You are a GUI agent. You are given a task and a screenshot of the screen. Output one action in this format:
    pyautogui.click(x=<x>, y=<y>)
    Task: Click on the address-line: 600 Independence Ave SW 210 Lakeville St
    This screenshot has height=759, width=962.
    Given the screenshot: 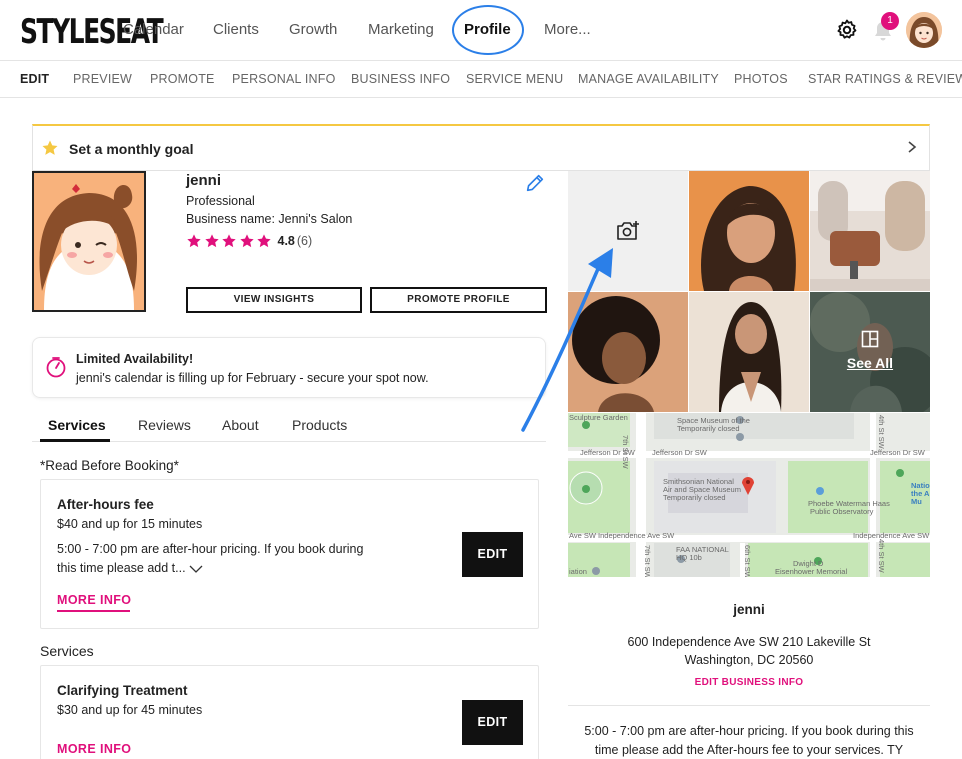 What is the action you would take?
    pyautogui.click(x=749, y=642)
    